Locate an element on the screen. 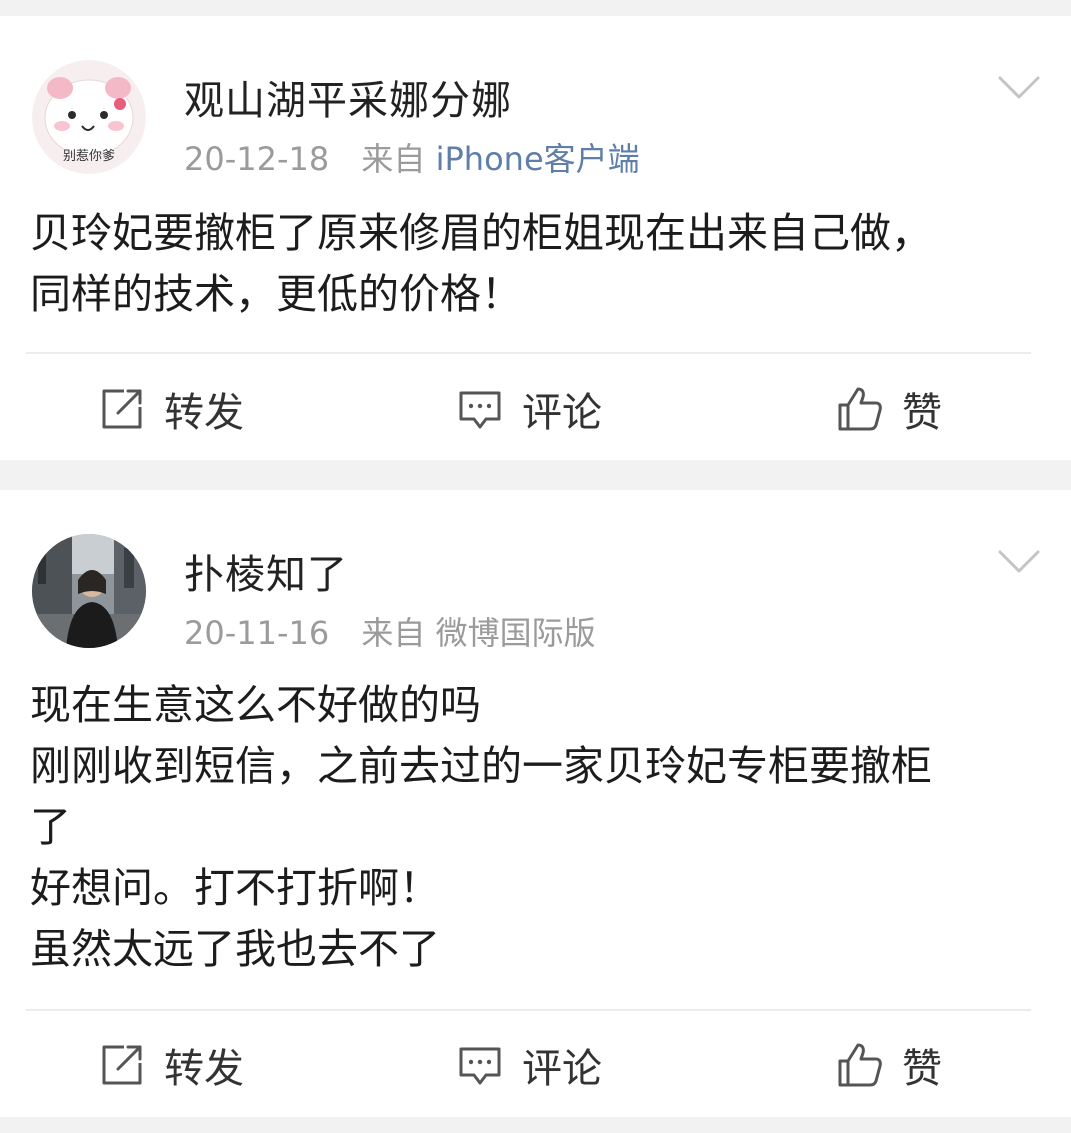 The width and height of the screenshot is (1071, 1133). source-client-link: iPhone客户端 is located at coordinates (538, 159).